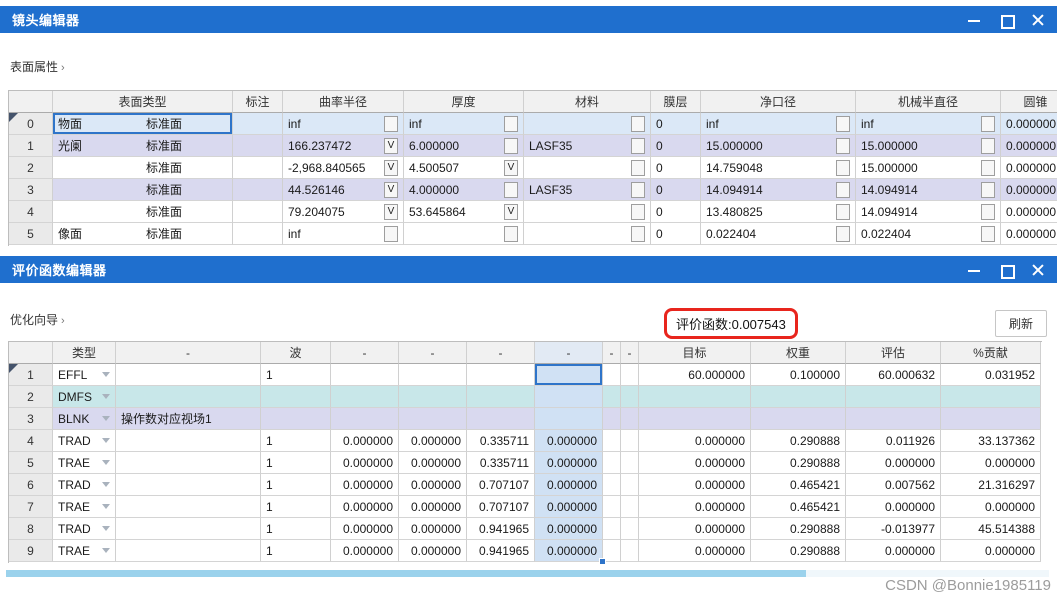 The image size is (1057, 599). I want to click on lens-column-header-3: 曲率半径, so click(343, 102).